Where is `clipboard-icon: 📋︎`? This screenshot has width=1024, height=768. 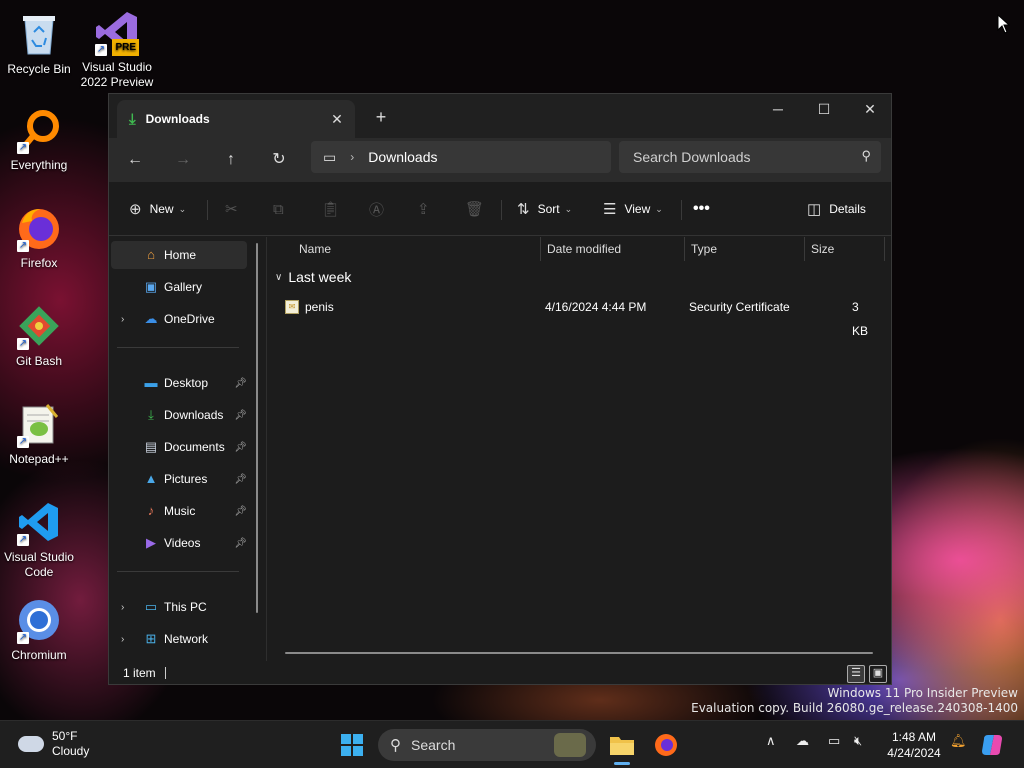 clipboard-icon: 📋︎ is located at coordinates (331, 209).